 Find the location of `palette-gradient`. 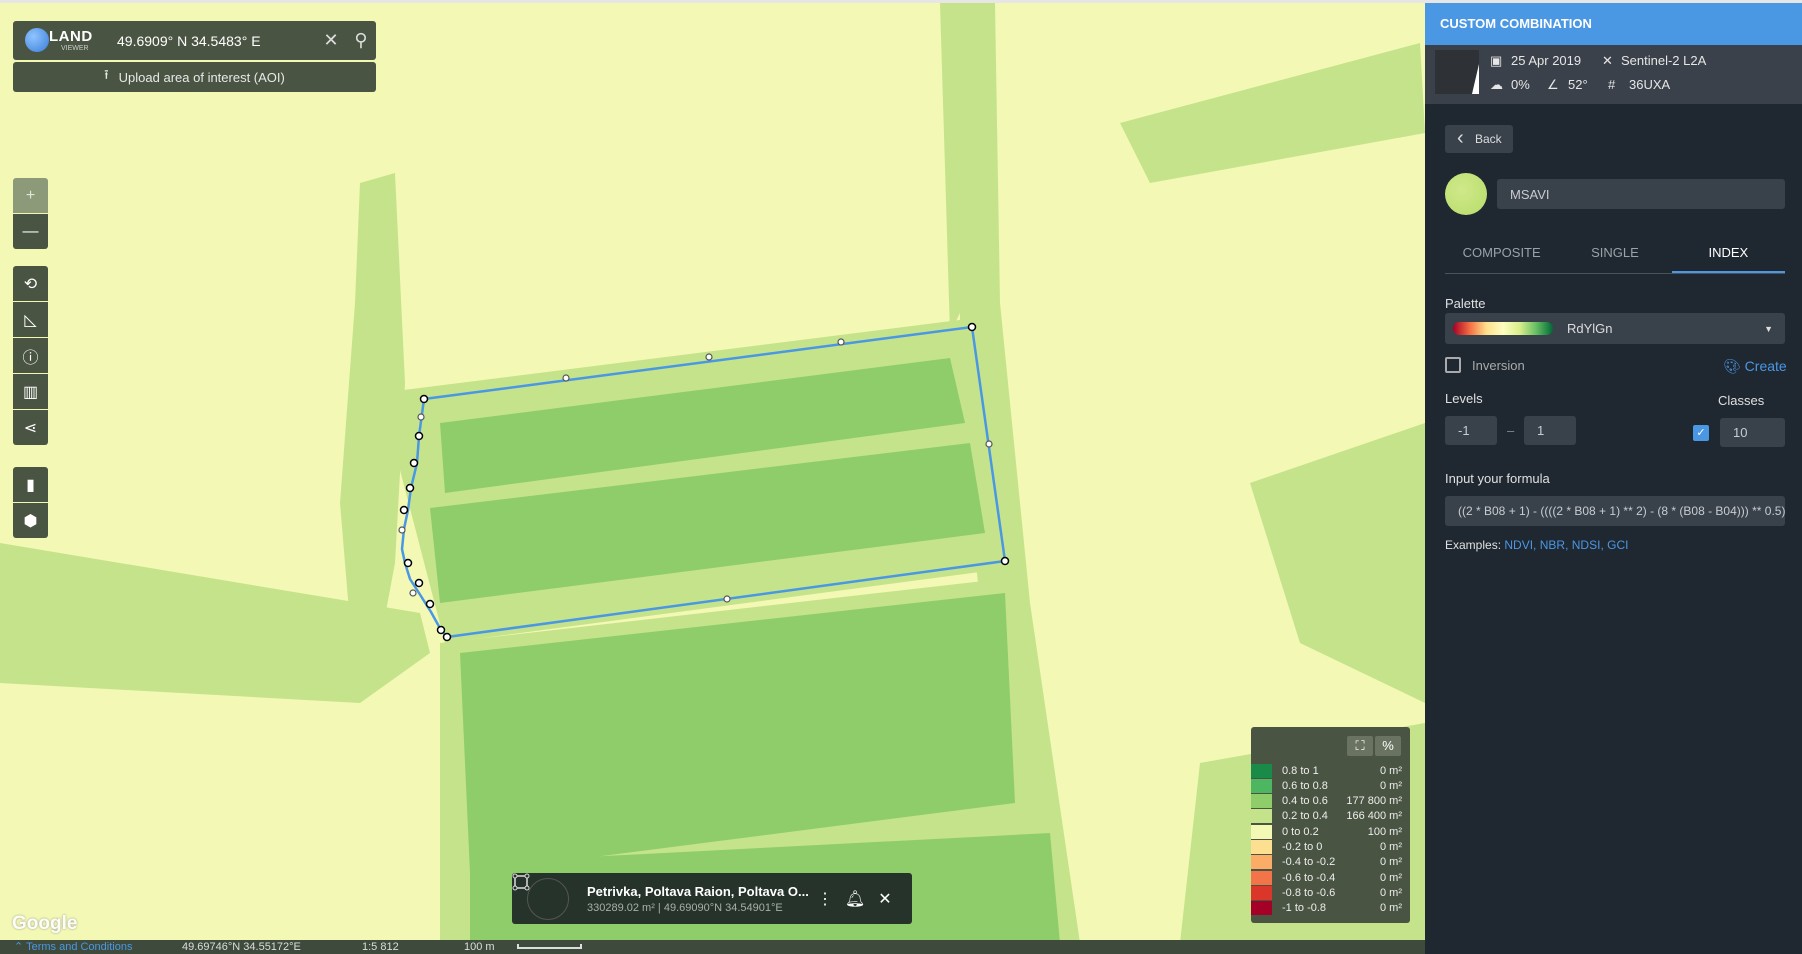

palette-gradient is located at coordinates (1503, 328).